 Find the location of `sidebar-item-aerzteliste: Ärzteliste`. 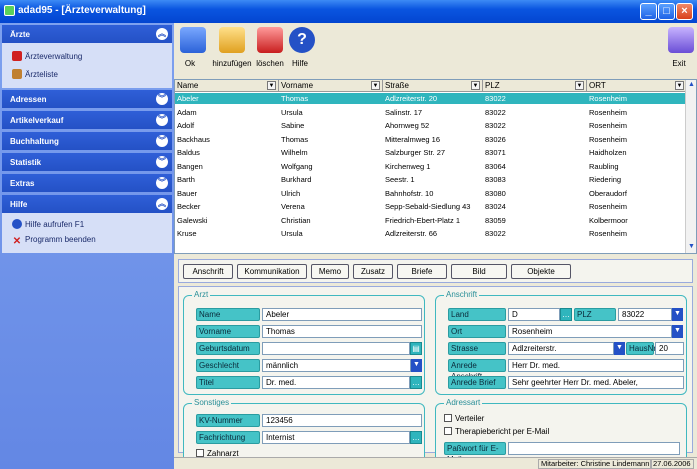

sidebar-item-aerzteliste: Ärzteliste is located at coordinates (35, 74).